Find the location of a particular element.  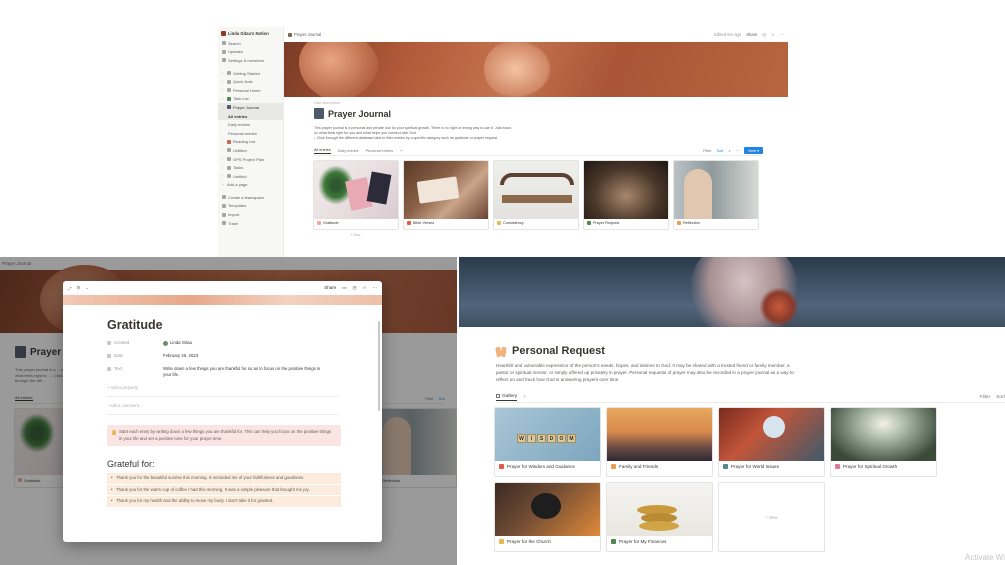

property-date: Date February 26, 2023 is located at coordinates (222, 359).